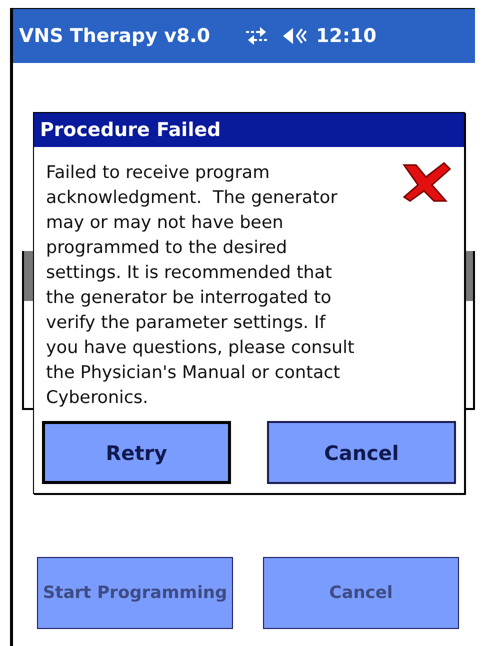 The height and width of the screenshot is (646, 483). What do you see at coordinates (115, 36) in the screenshot?
I see `app-title: VNS Therapy v8.0` at bounding box center [115, 36].